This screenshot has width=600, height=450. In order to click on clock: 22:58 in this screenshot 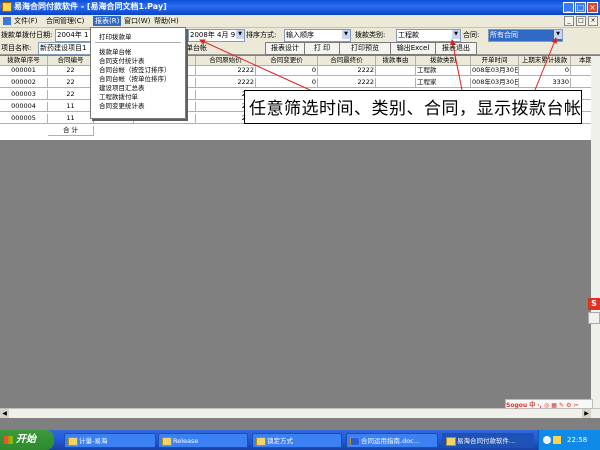, I will do `click(577, 440)`.